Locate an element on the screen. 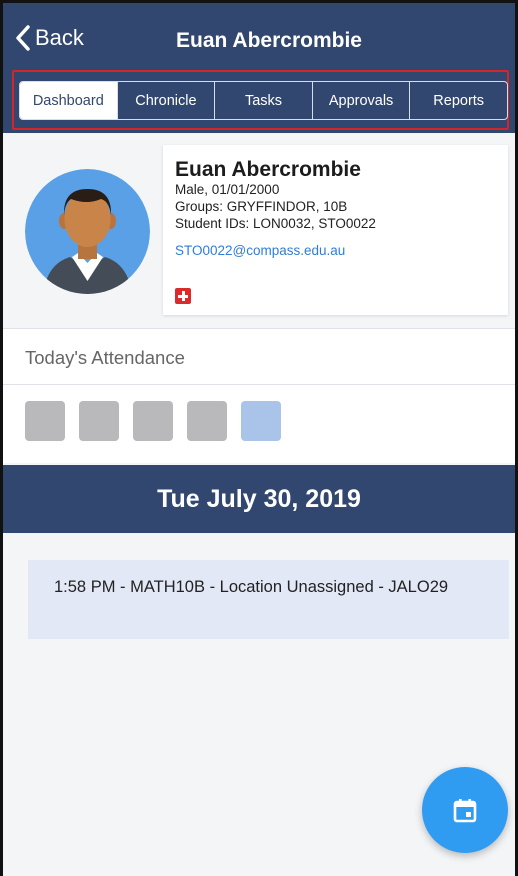 The image size is (518, 876). attendance-blocks is located at coordinates (259, 424).